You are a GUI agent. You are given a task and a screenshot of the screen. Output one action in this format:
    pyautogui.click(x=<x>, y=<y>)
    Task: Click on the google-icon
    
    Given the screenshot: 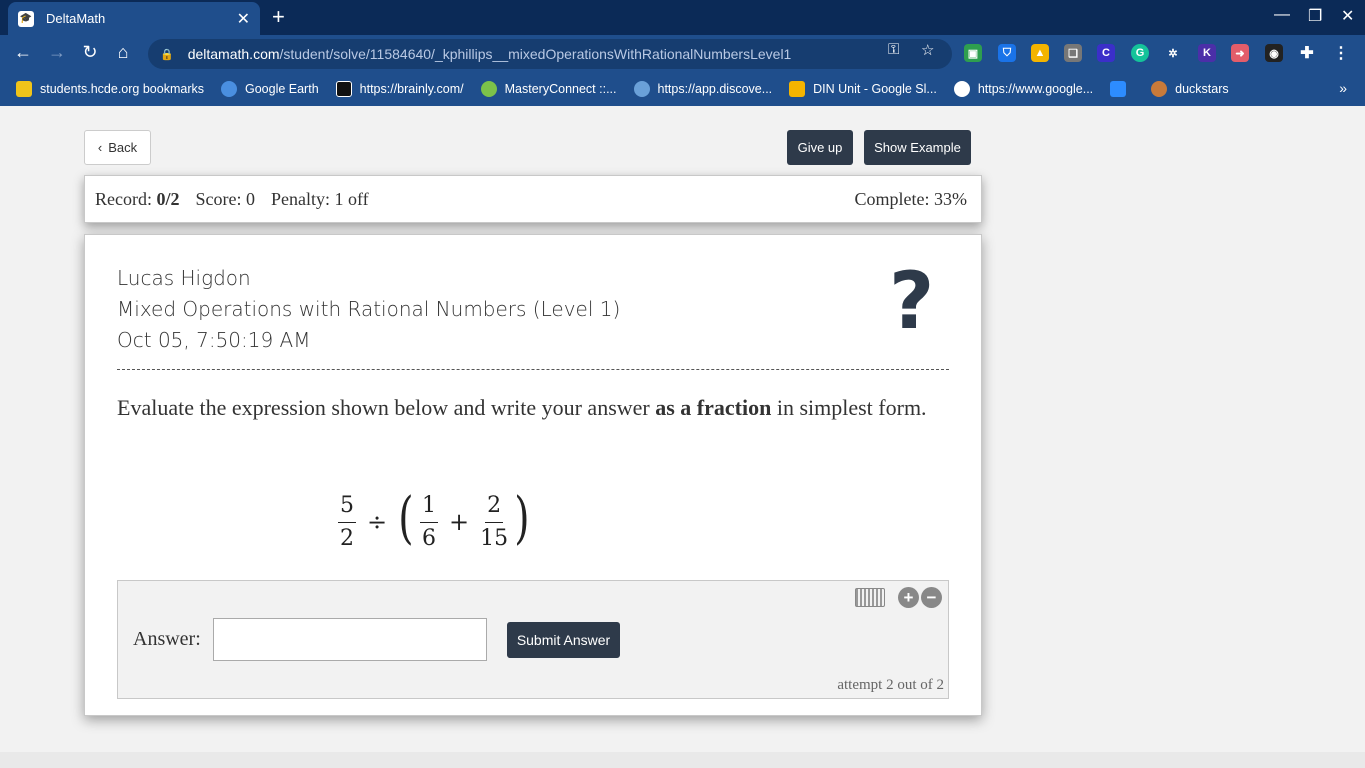 What is the action you would take?
    pyautogui.click(x=961, y=89)
    